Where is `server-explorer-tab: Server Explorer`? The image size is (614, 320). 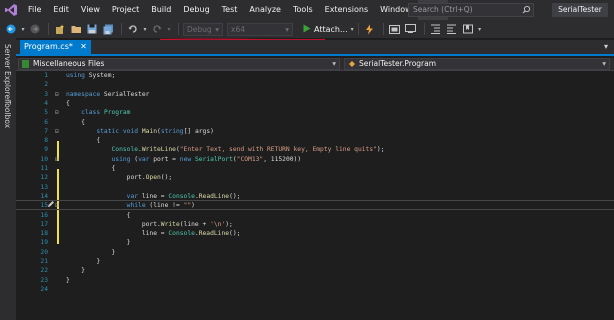
server-explorer-tab: Server Explorer is located at coordinates (7, 73).